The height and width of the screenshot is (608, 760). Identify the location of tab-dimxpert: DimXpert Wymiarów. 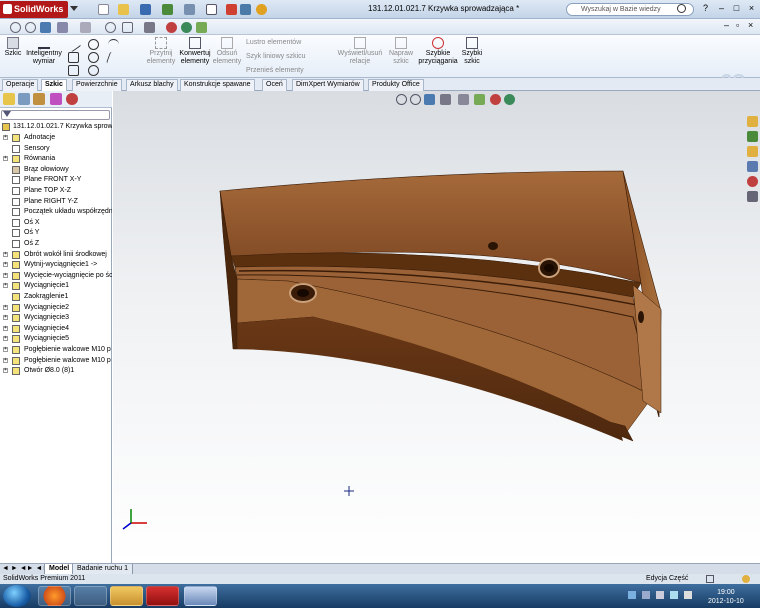
(328, 85).